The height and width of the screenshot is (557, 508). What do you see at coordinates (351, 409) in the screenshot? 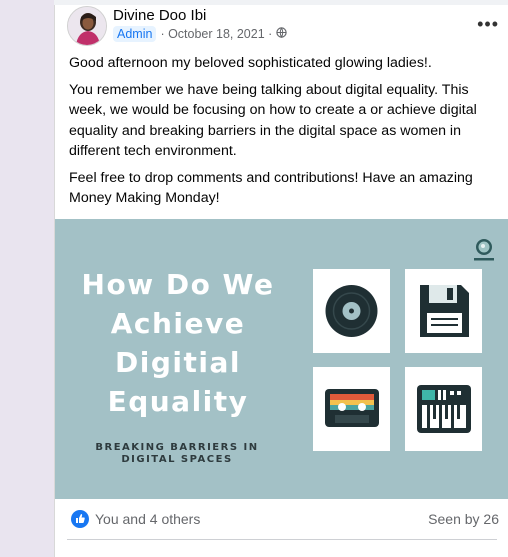
I see `cassette-tape-icon` at bounding box center [351, 409].